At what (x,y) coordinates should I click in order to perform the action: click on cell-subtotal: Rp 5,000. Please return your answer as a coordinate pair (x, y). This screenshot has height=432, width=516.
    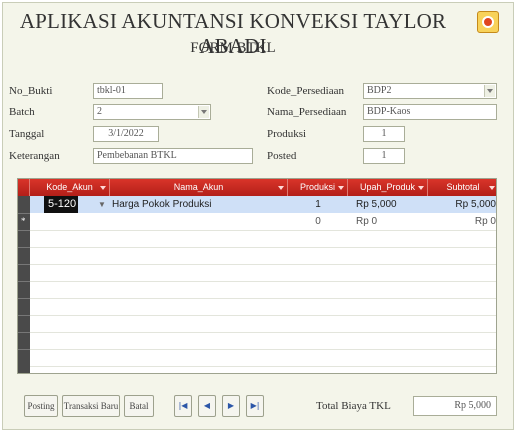
    Looking at the image, I should click on (462, 204).